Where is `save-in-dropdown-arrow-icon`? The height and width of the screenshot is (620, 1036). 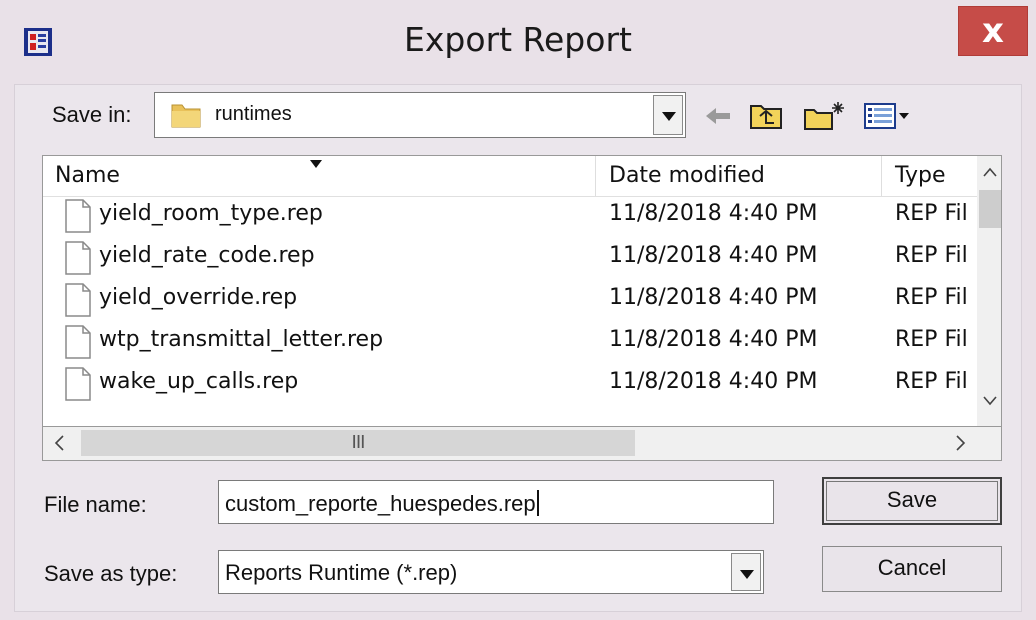 save-in-dropdown-arrow-icon is located at coordinates (668, 115).